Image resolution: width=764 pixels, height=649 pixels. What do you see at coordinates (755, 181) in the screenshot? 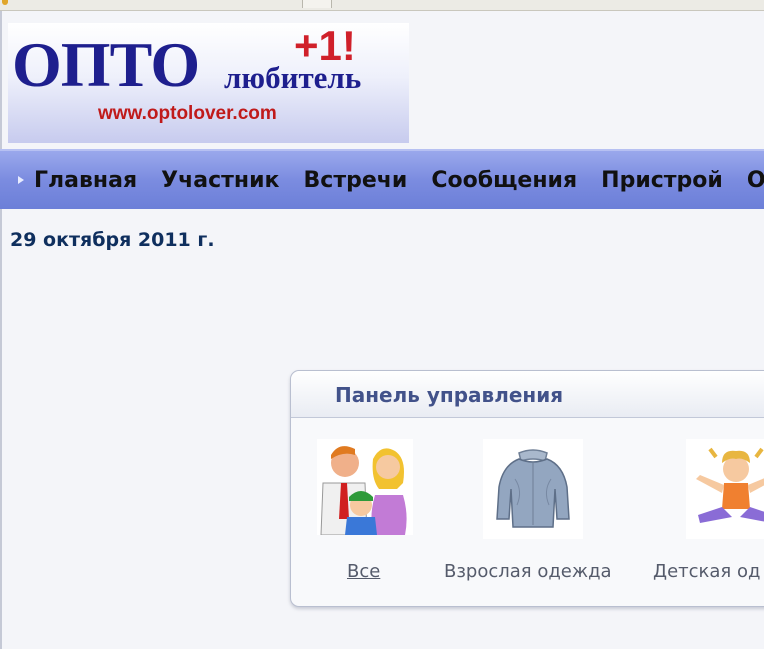
I see `nav-item-more: Ост` at bounding box center [755, 181].